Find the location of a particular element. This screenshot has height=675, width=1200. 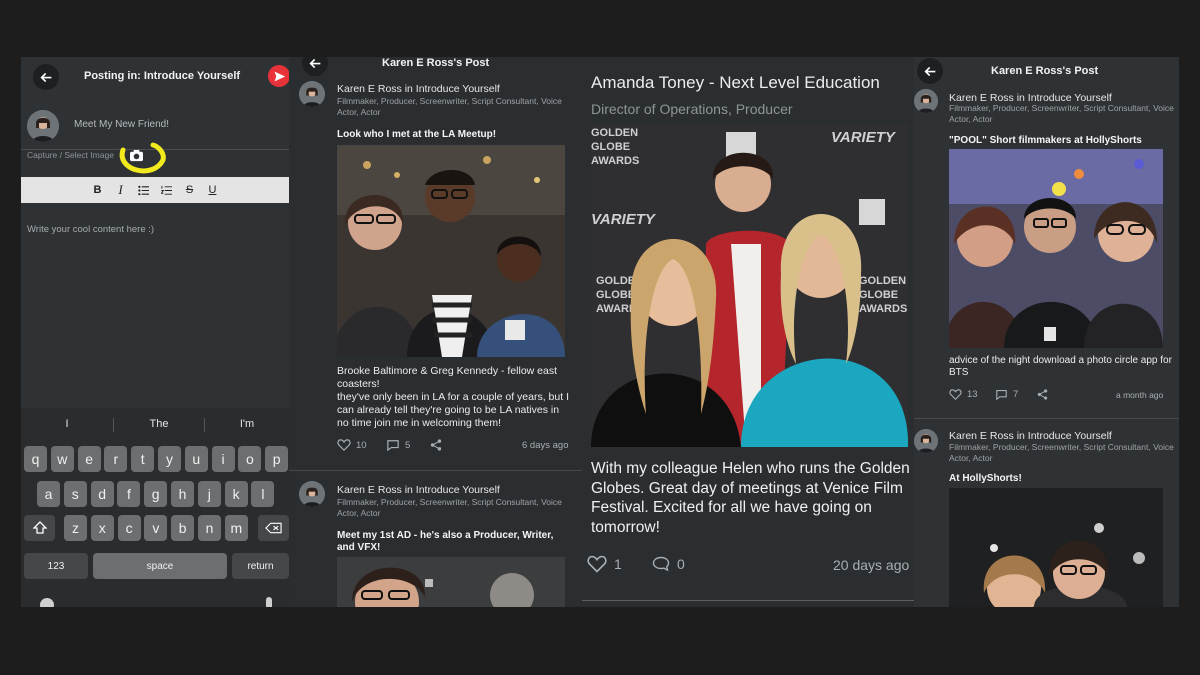

key-e: e is located at coordinates (89, 459).